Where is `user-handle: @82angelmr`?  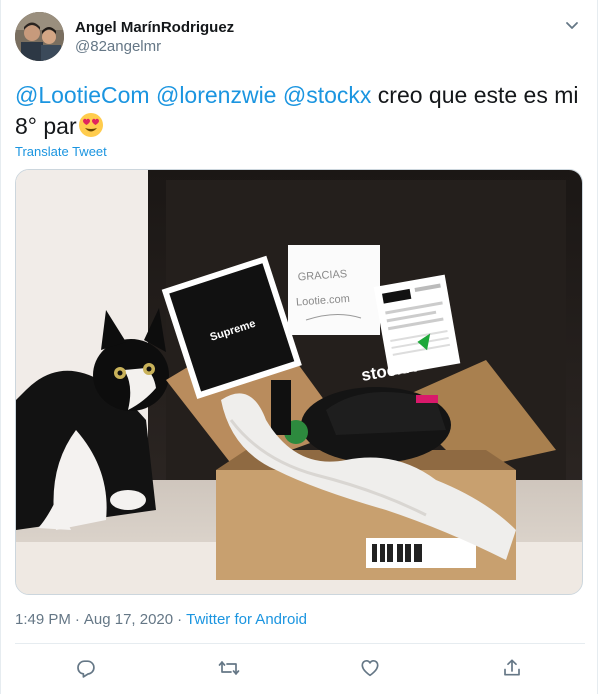
user-handle: @82angelmr is located at coordinates (118, 46).